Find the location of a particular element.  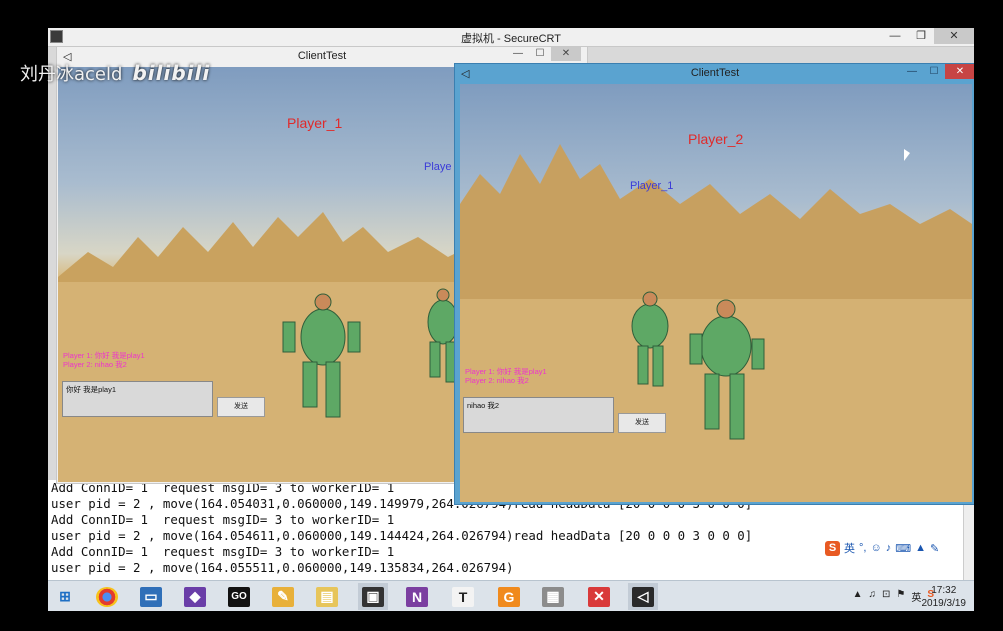

tray-language: 英 is located at coordinates (916, 596).